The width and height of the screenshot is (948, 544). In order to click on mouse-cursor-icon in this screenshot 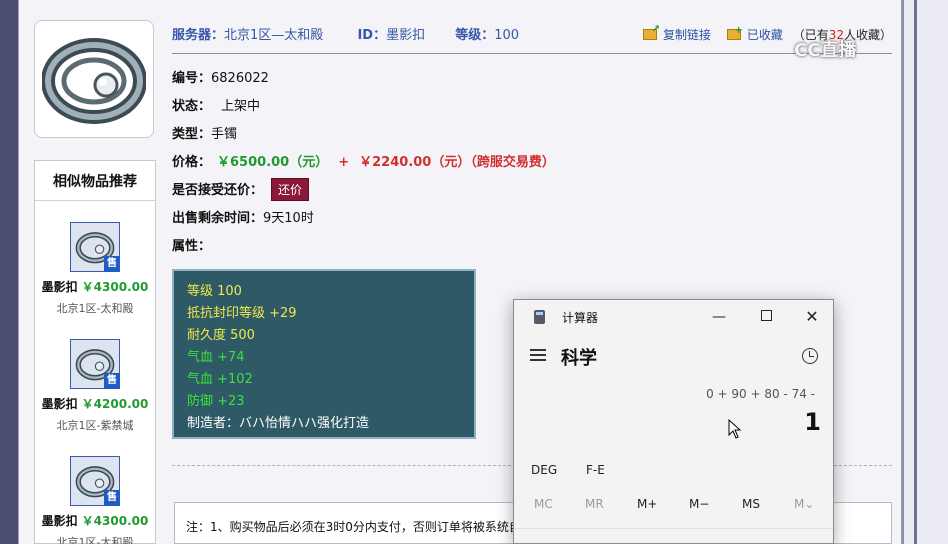, I will do `click(735, 429)`.